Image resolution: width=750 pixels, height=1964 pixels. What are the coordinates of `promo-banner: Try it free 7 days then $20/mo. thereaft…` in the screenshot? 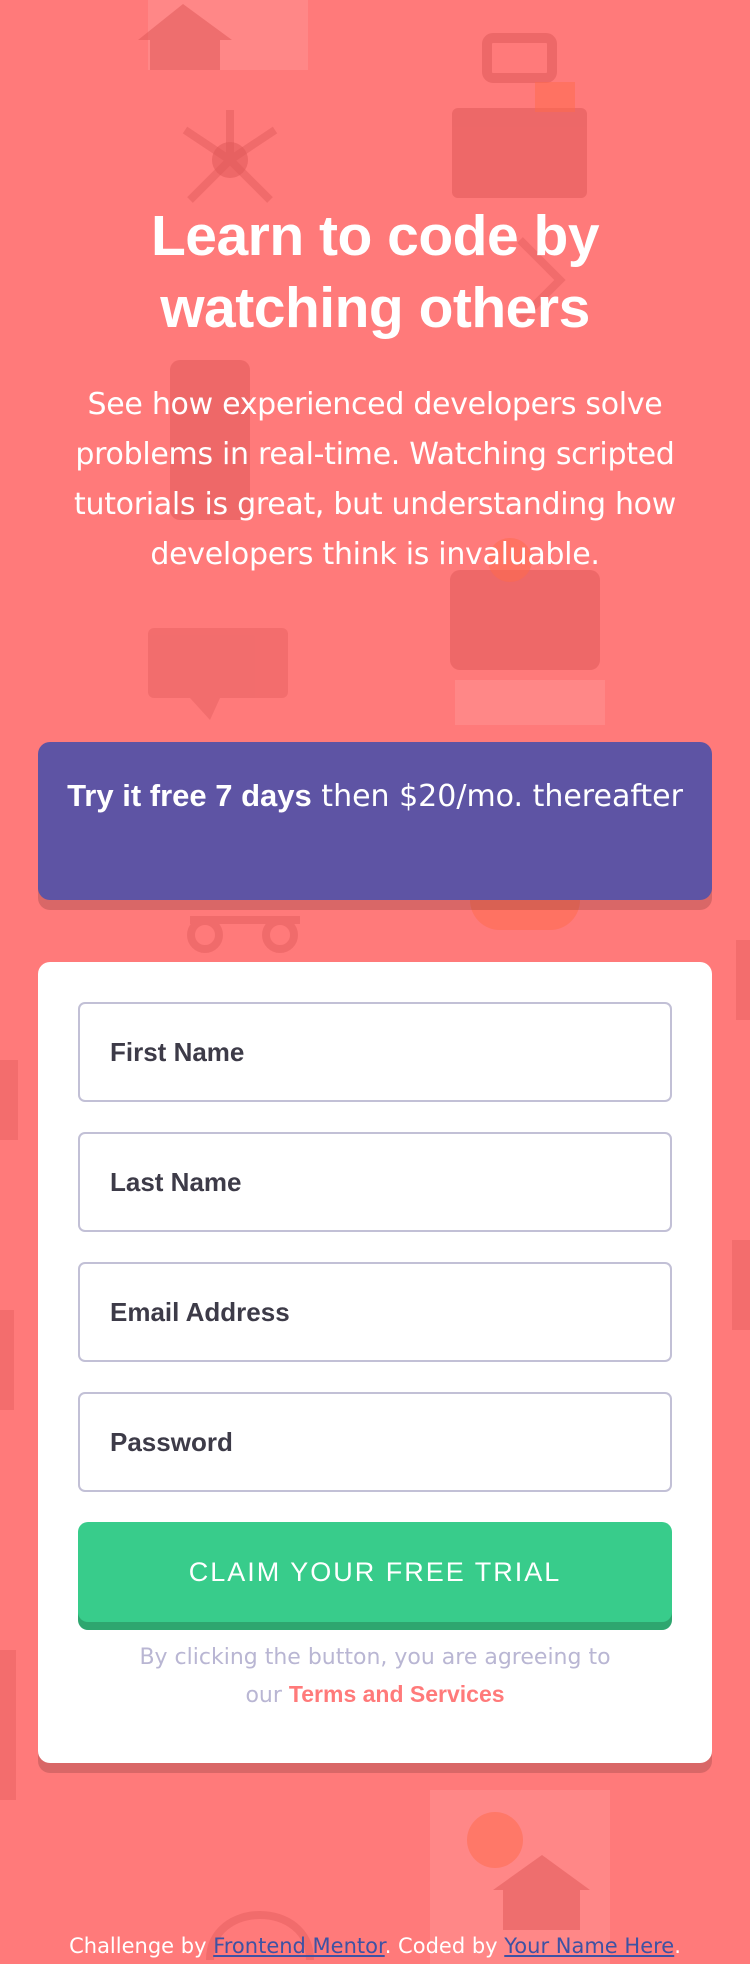 It's located at (375, 821).